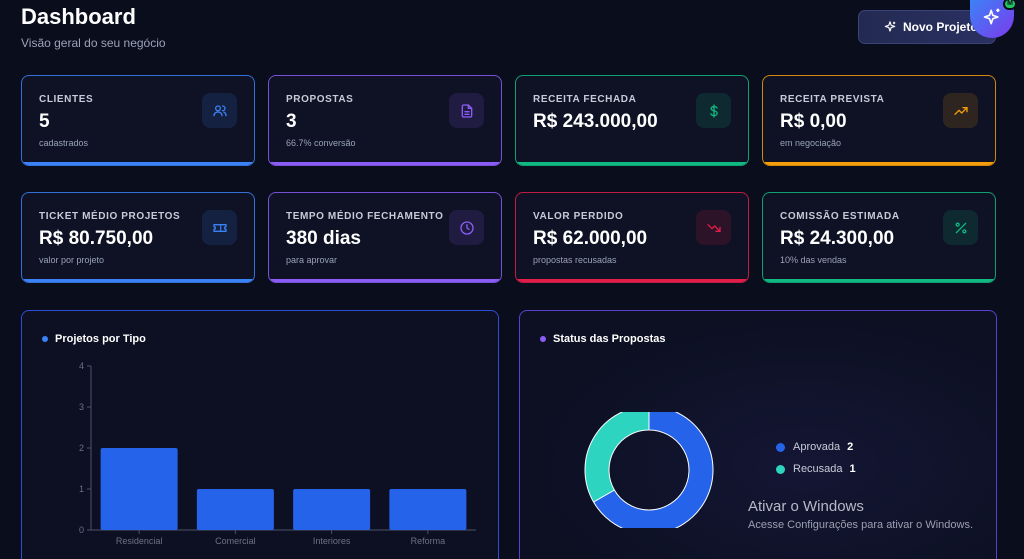 This screenshot has width=1024, height=559. Describe the element at coordinates (466, 110) in the screenshot. I see `document-icon` at that location.